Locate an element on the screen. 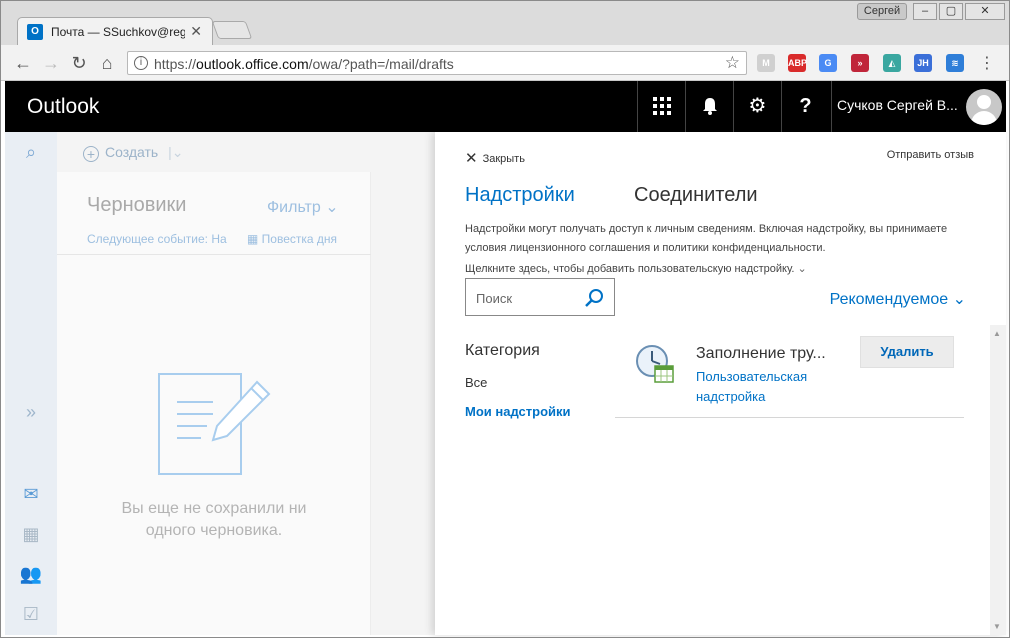 Image resolution: width=1010 pixels, height=638 pixels. timesheet-addin-icon is located at coordinates (655, 364).